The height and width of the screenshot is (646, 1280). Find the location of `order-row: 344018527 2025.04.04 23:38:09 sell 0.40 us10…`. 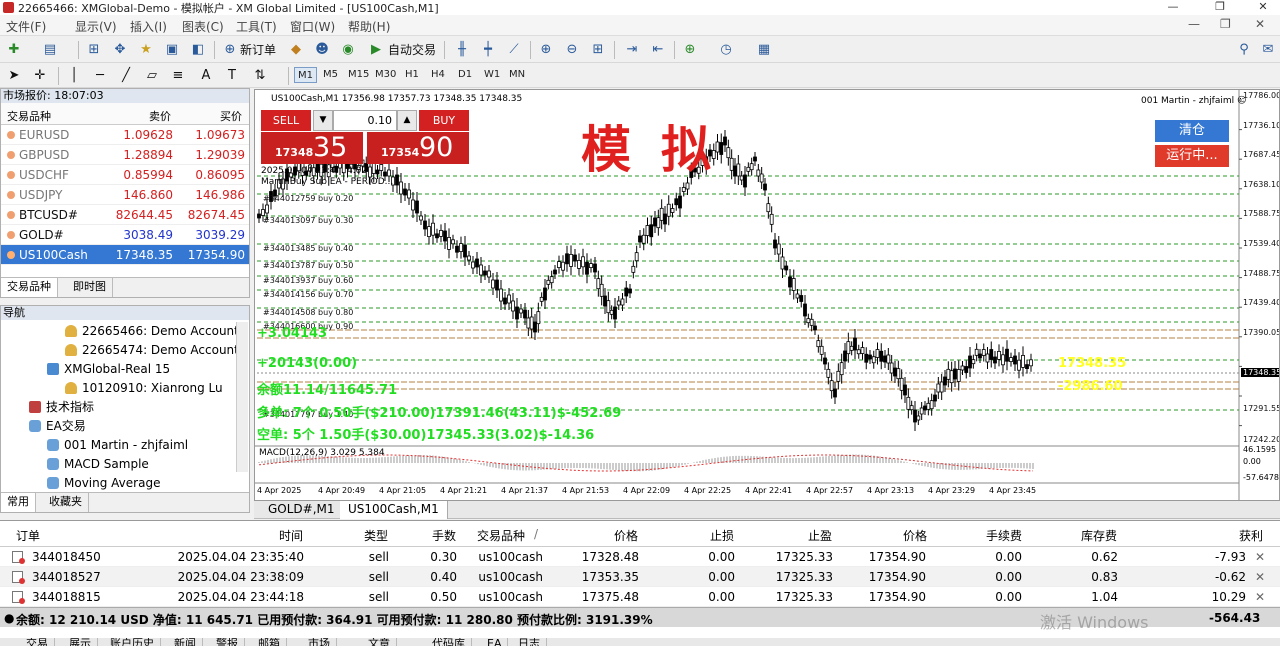

order-row: 344018527 2025.04.04 23:38:09 sell 0.40 us10… is located at coordinates (640, 577).